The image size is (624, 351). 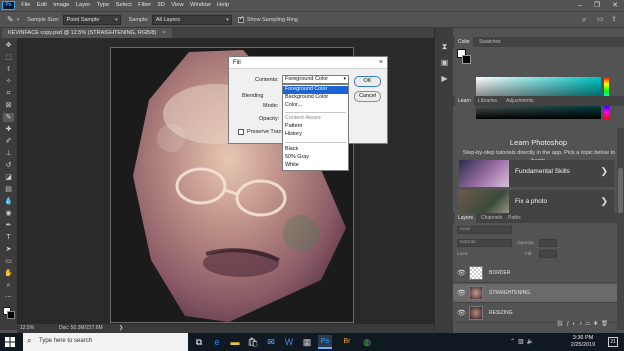 I want to click on panel-scrollbar, so click(x=620, y=229).